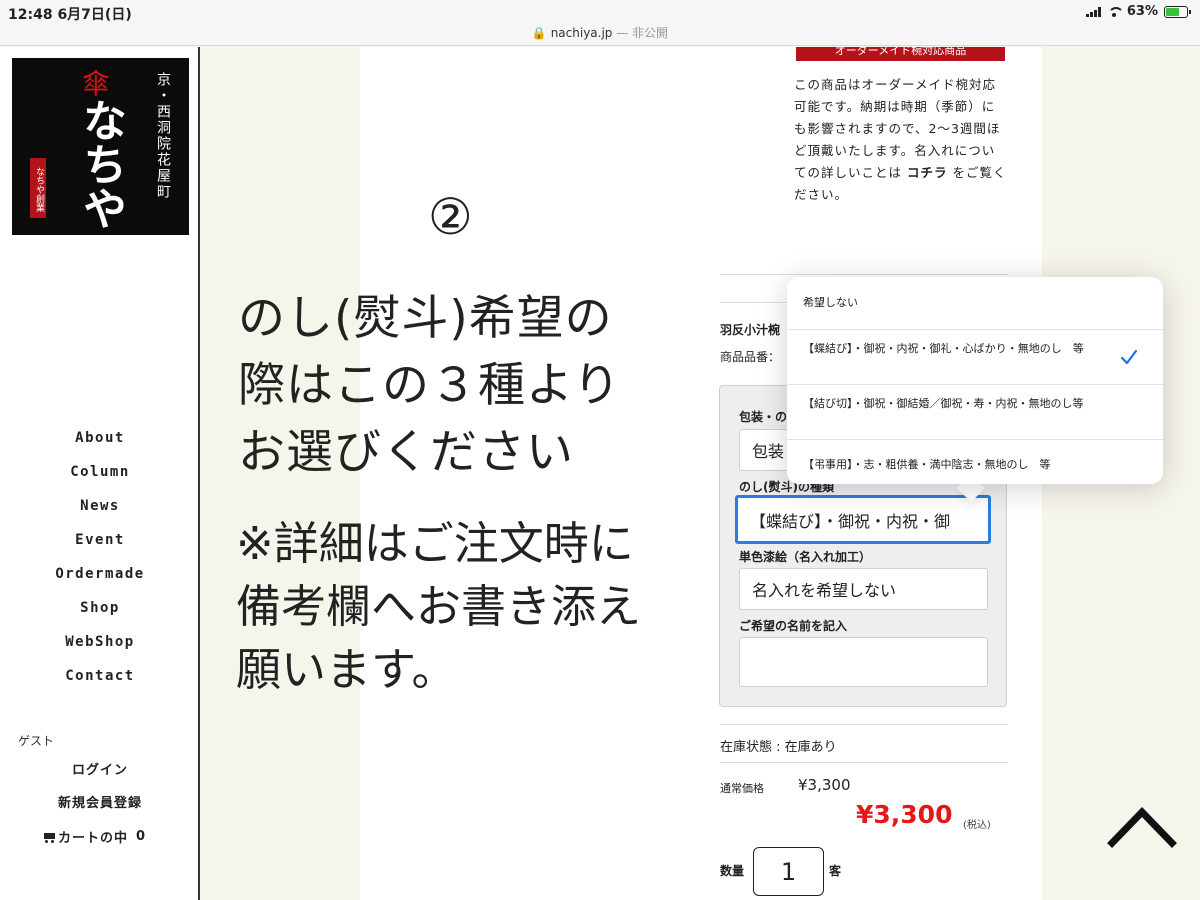  What do you see at coordinates (863, 519) in the screenshot?
I see `noshi-select: 【蝶結び】・御祝・内祝・御` at bounding box center [863, 519].